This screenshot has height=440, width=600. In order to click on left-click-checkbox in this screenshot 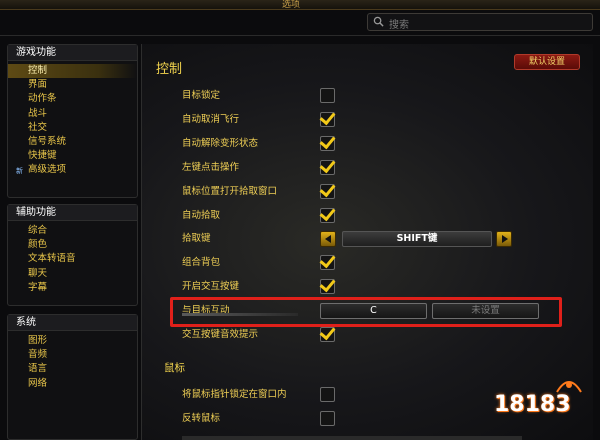, I will do `click(327, 167)`.